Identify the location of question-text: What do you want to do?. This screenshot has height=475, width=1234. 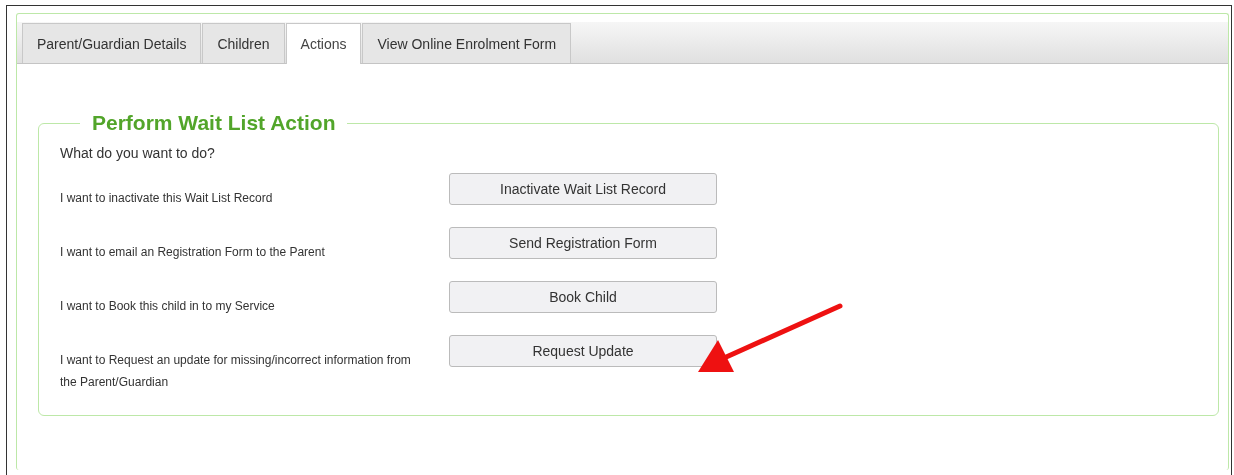
(138, 153).